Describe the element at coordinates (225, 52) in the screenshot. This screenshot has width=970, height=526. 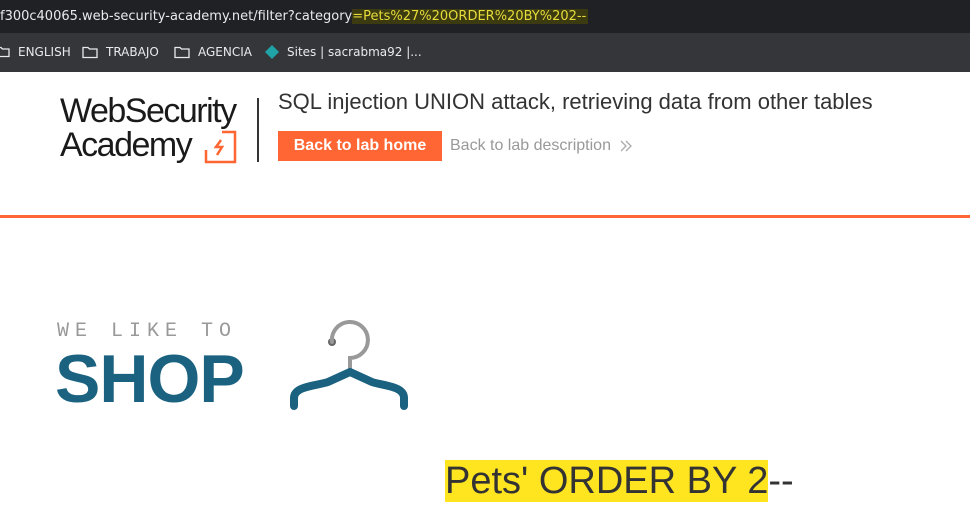
I see `bookmark-label: AGENCIA` at that location.